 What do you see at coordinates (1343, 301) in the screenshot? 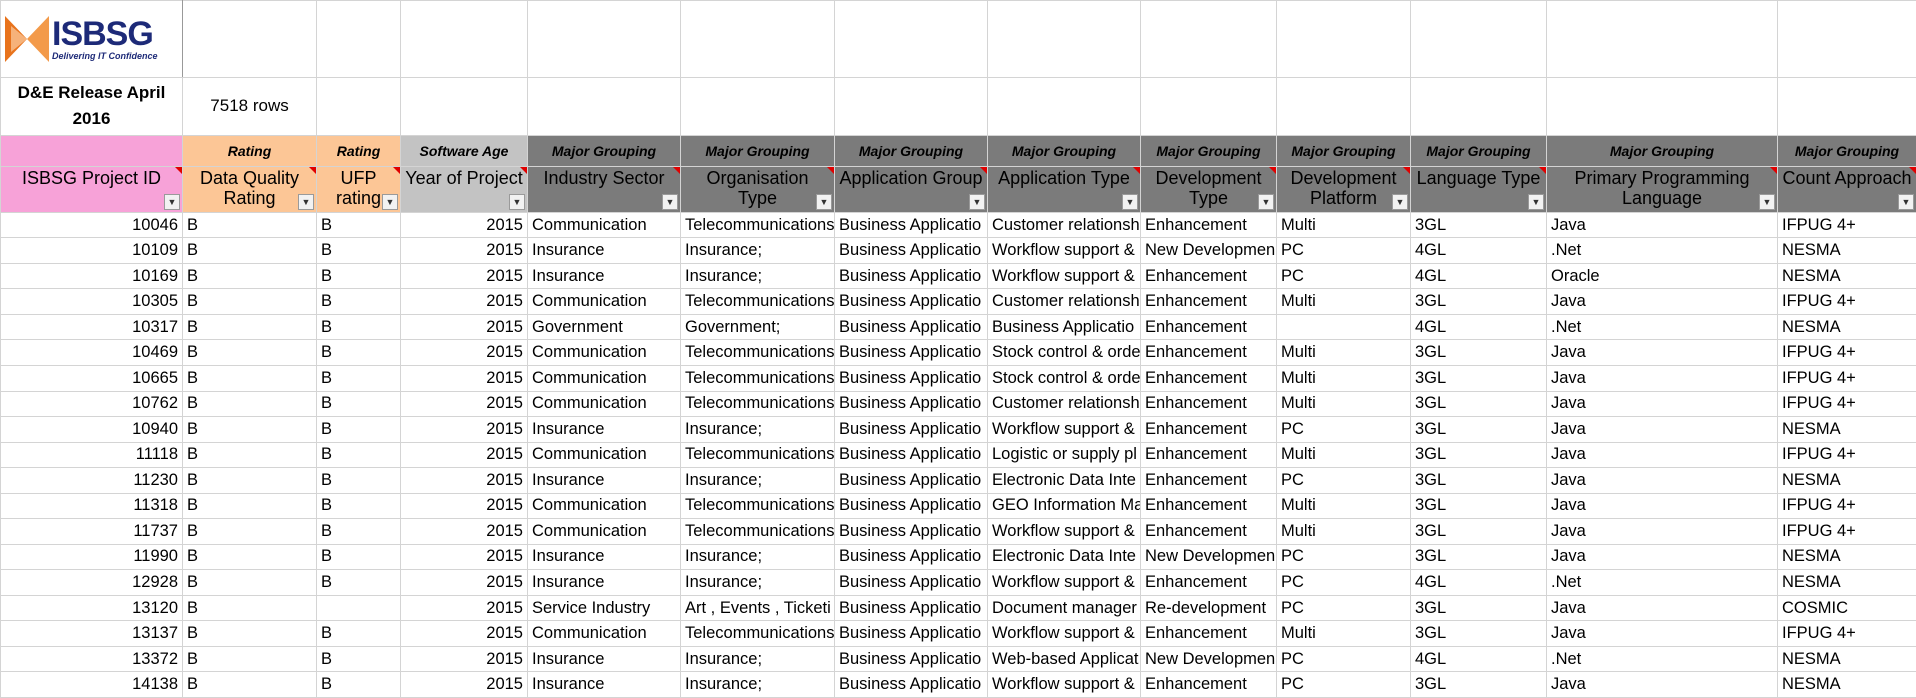
I see `cell-development-platform: Multi` at bounding box center [1343, 301].